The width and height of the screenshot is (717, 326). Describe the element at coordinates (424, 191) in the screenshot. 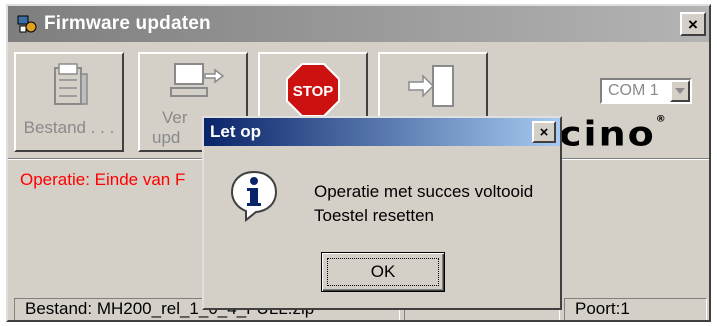

I see `dialog-message-line1: Operatie met succes voltooid` at that location.